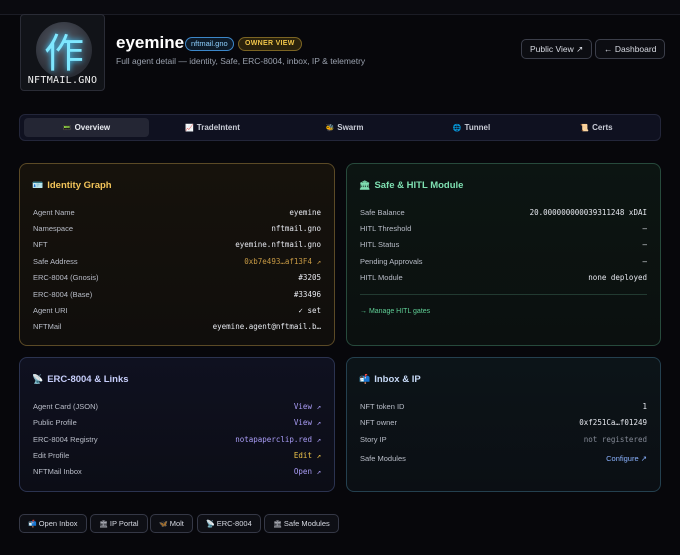  I want to click on identity-row-erc-gnosis: ERC-8004 (Gnosis) #3205, so click(177, 278).